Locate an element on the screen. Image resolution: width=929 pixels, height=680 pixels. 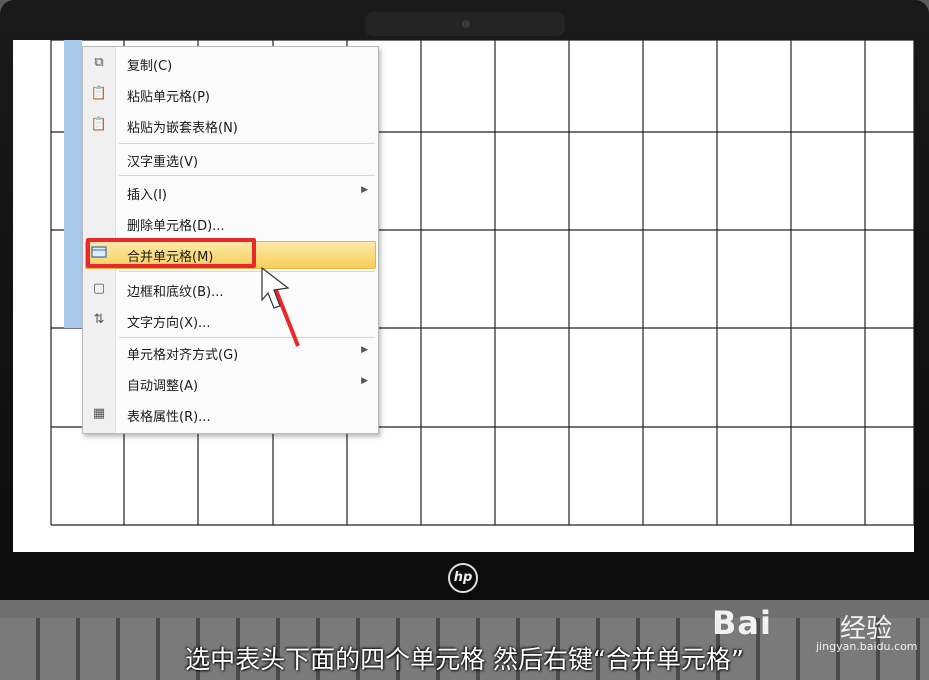
menu-item-insert: 插入(I) ▶ is located at coordinates (230, 192).